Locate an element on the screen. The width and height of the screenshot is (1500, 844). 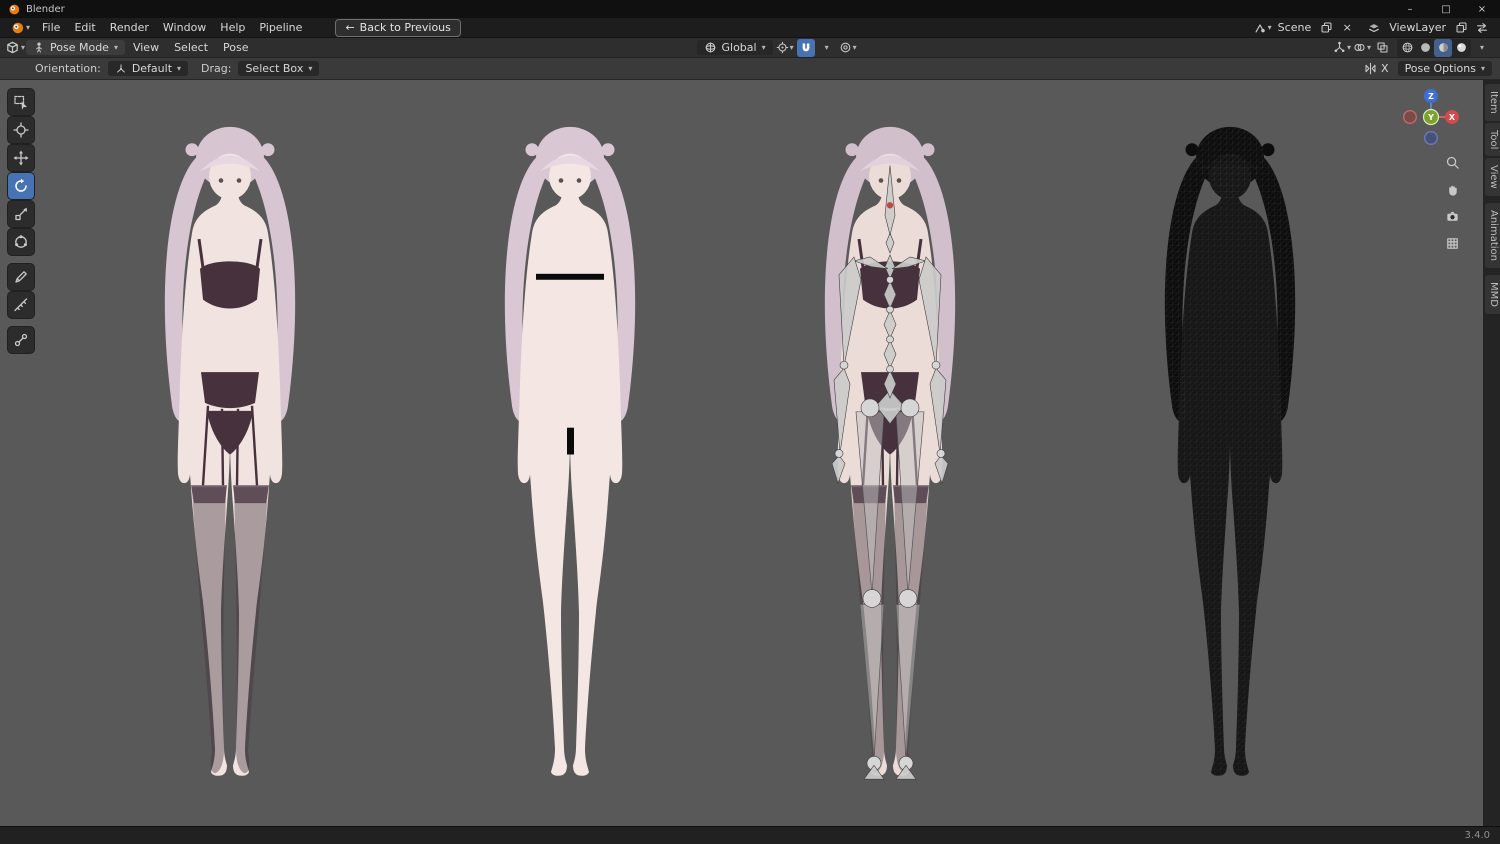
x-mirror-toggle: X is located at coordinates (1376, 69).